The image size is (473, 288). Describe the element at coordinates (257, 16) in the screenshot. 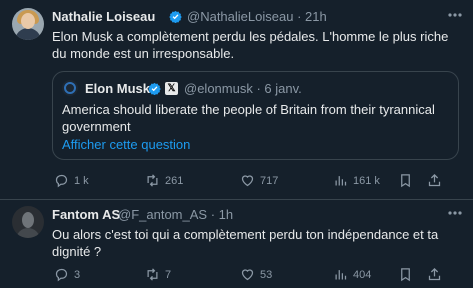

I see `author-handle: @NathalieLoiseau · 21h` at that location.